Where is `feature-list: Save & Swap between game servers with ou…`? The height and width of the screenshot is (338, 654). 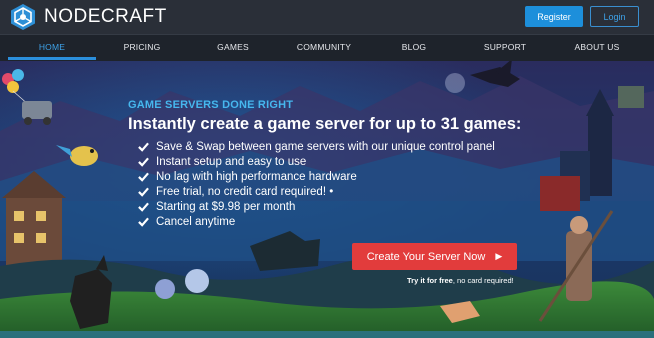 feature-list: Save & Swap between game servers with ou… is located at coordinates (316, 184).